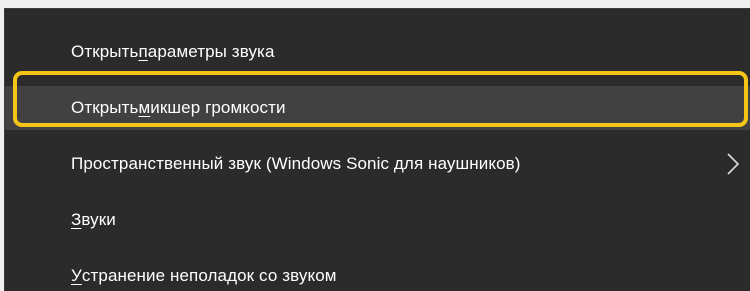  Describe the element at coordinates (76, 275) in the screenshot. I see `access-key-letter: У` at that location.